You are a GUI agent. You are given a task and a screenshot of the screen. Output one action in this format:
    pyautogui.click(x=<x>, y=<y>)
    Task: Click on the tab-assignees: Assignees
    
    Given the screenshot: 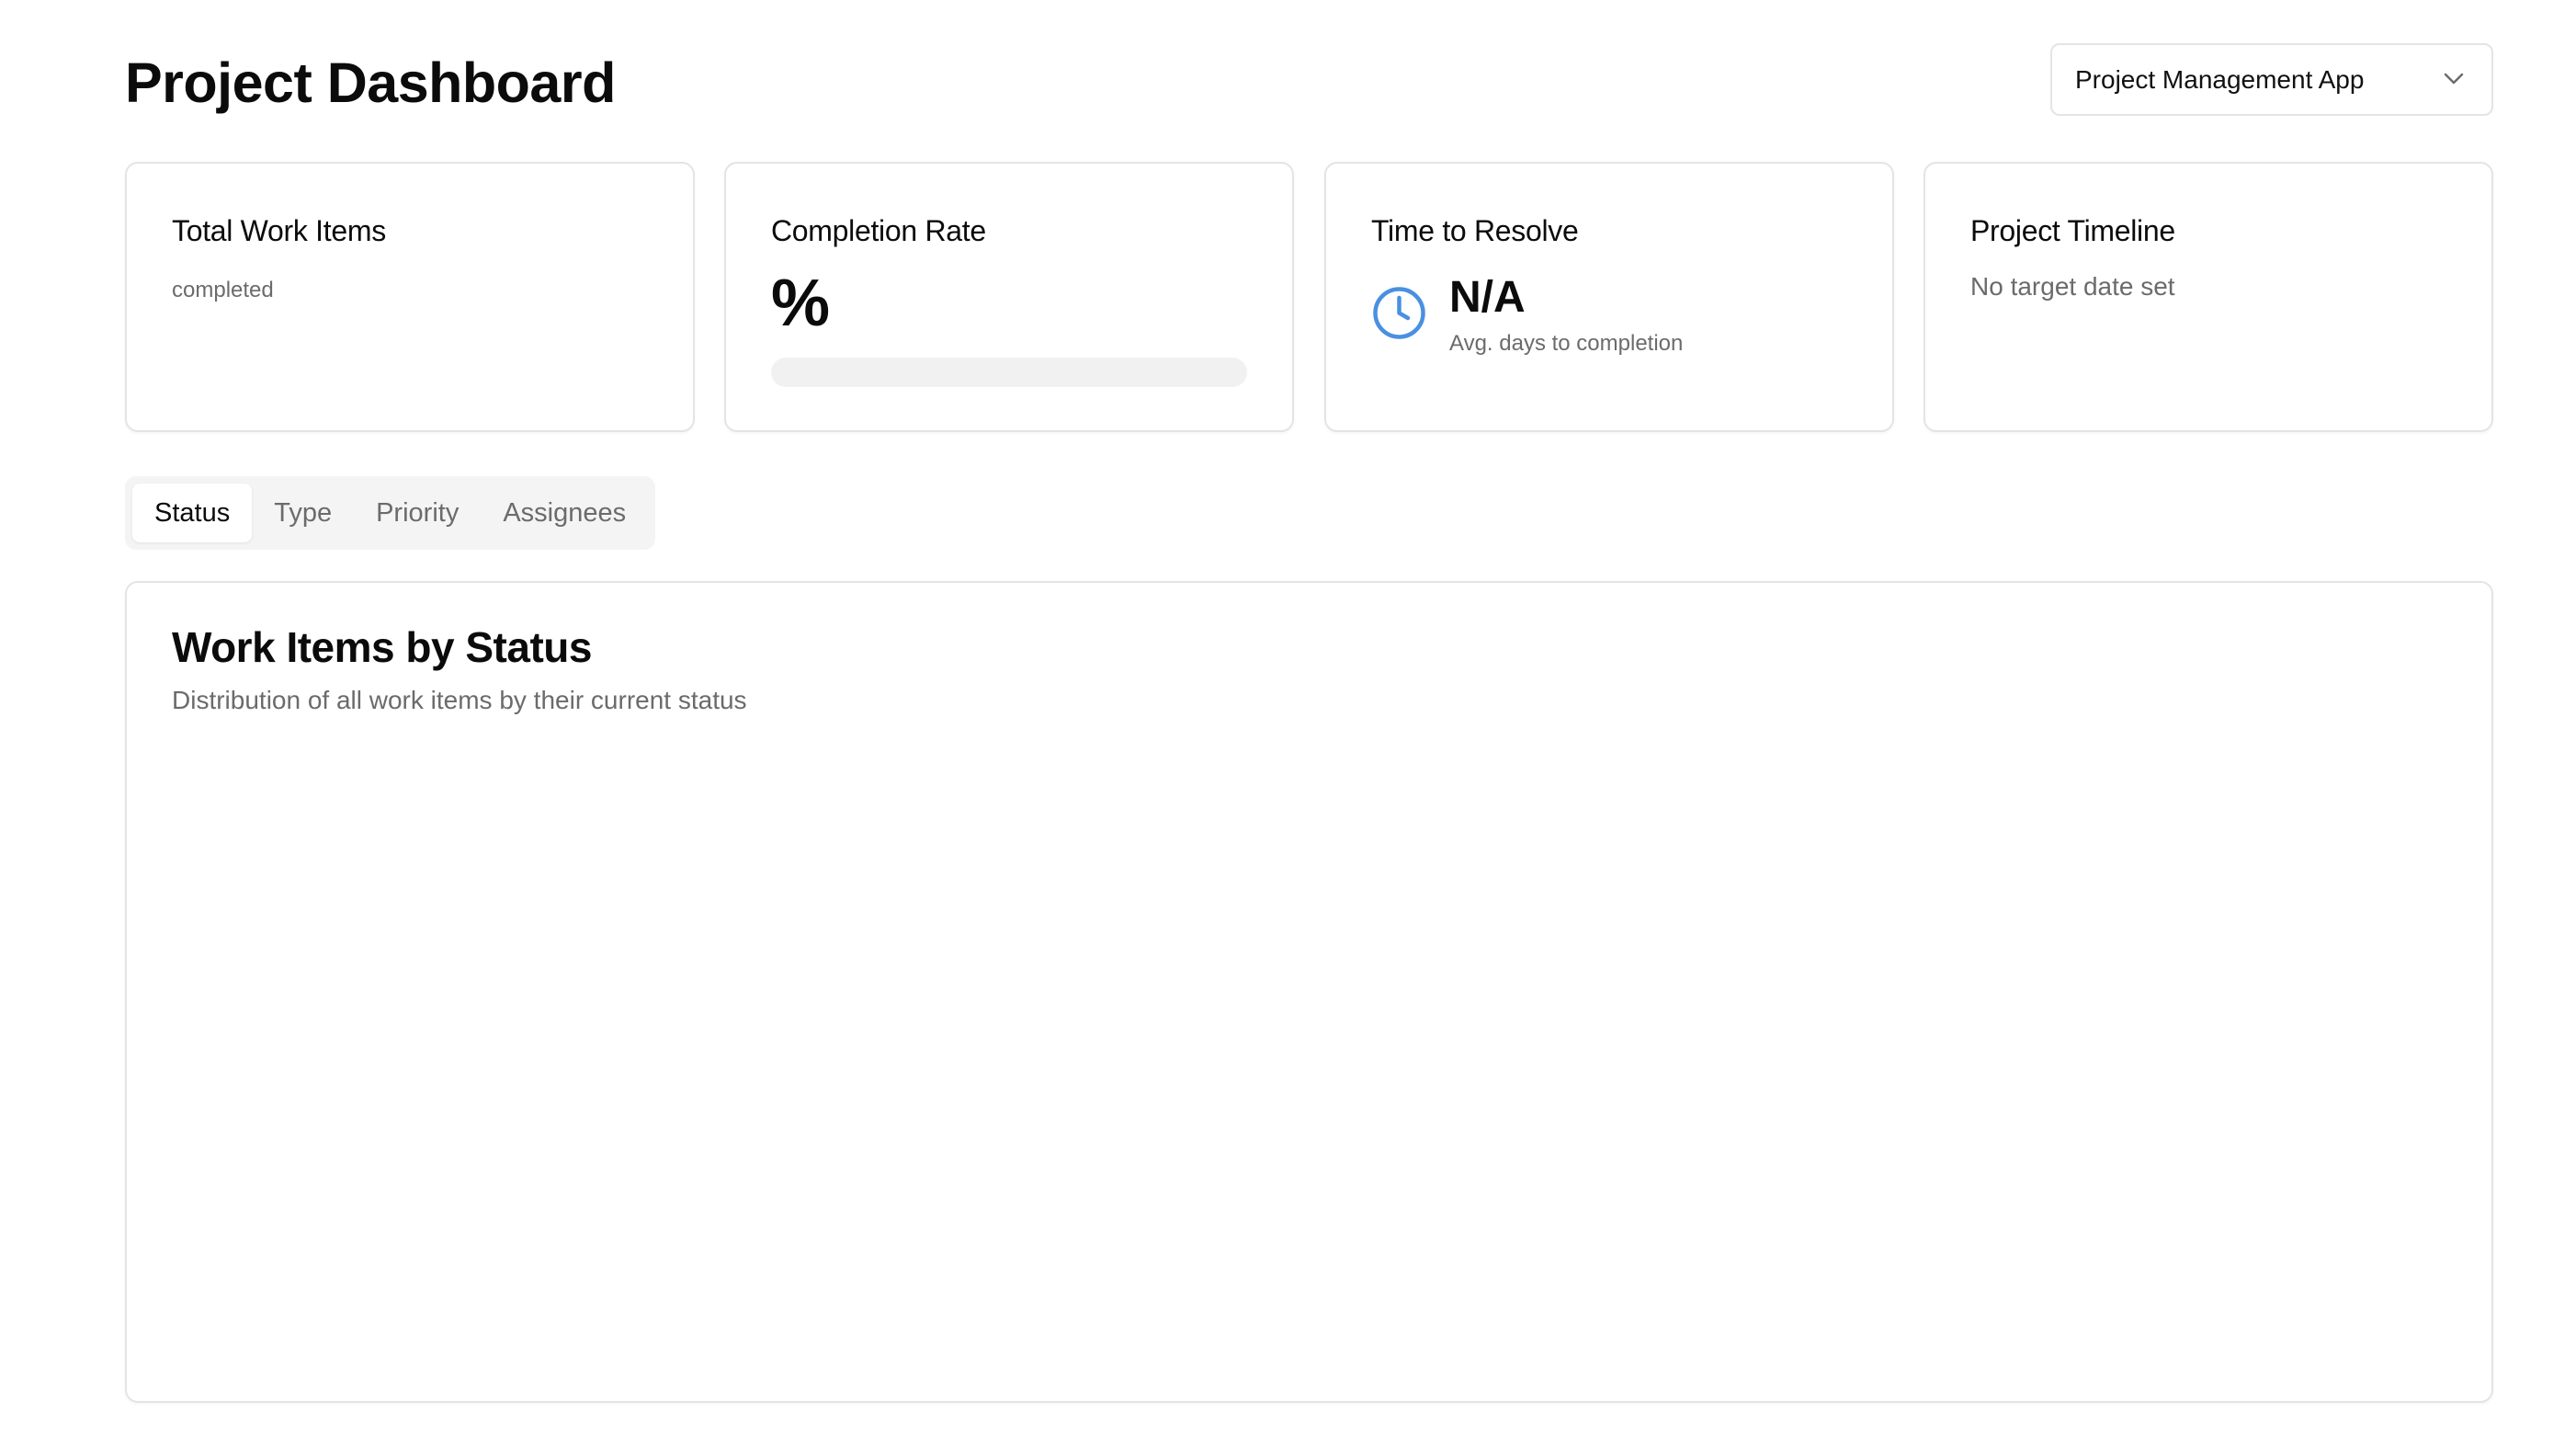 What is the action you would take?
    pyautogui.click(x=564, y=513)
    